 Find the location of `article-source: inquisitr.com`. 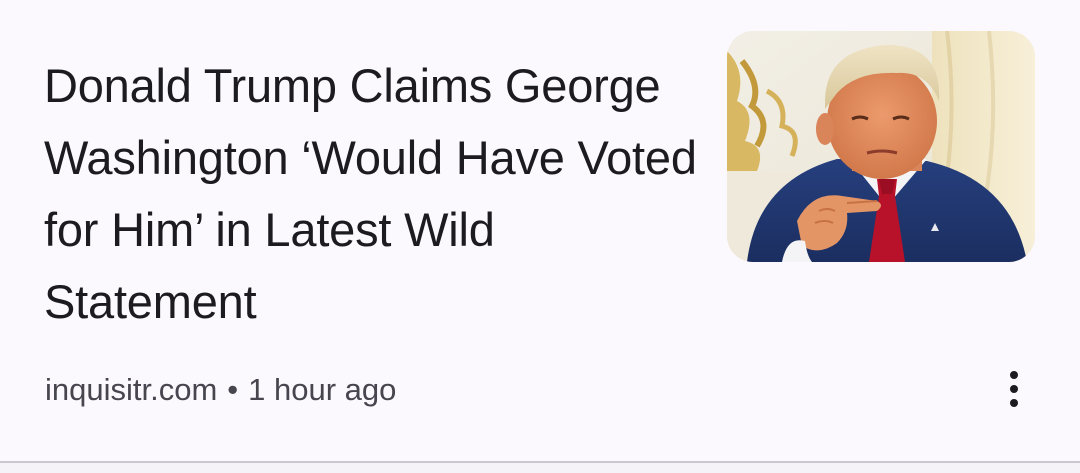

article-source: inquisitr.com is located at coordinates (131, 389).